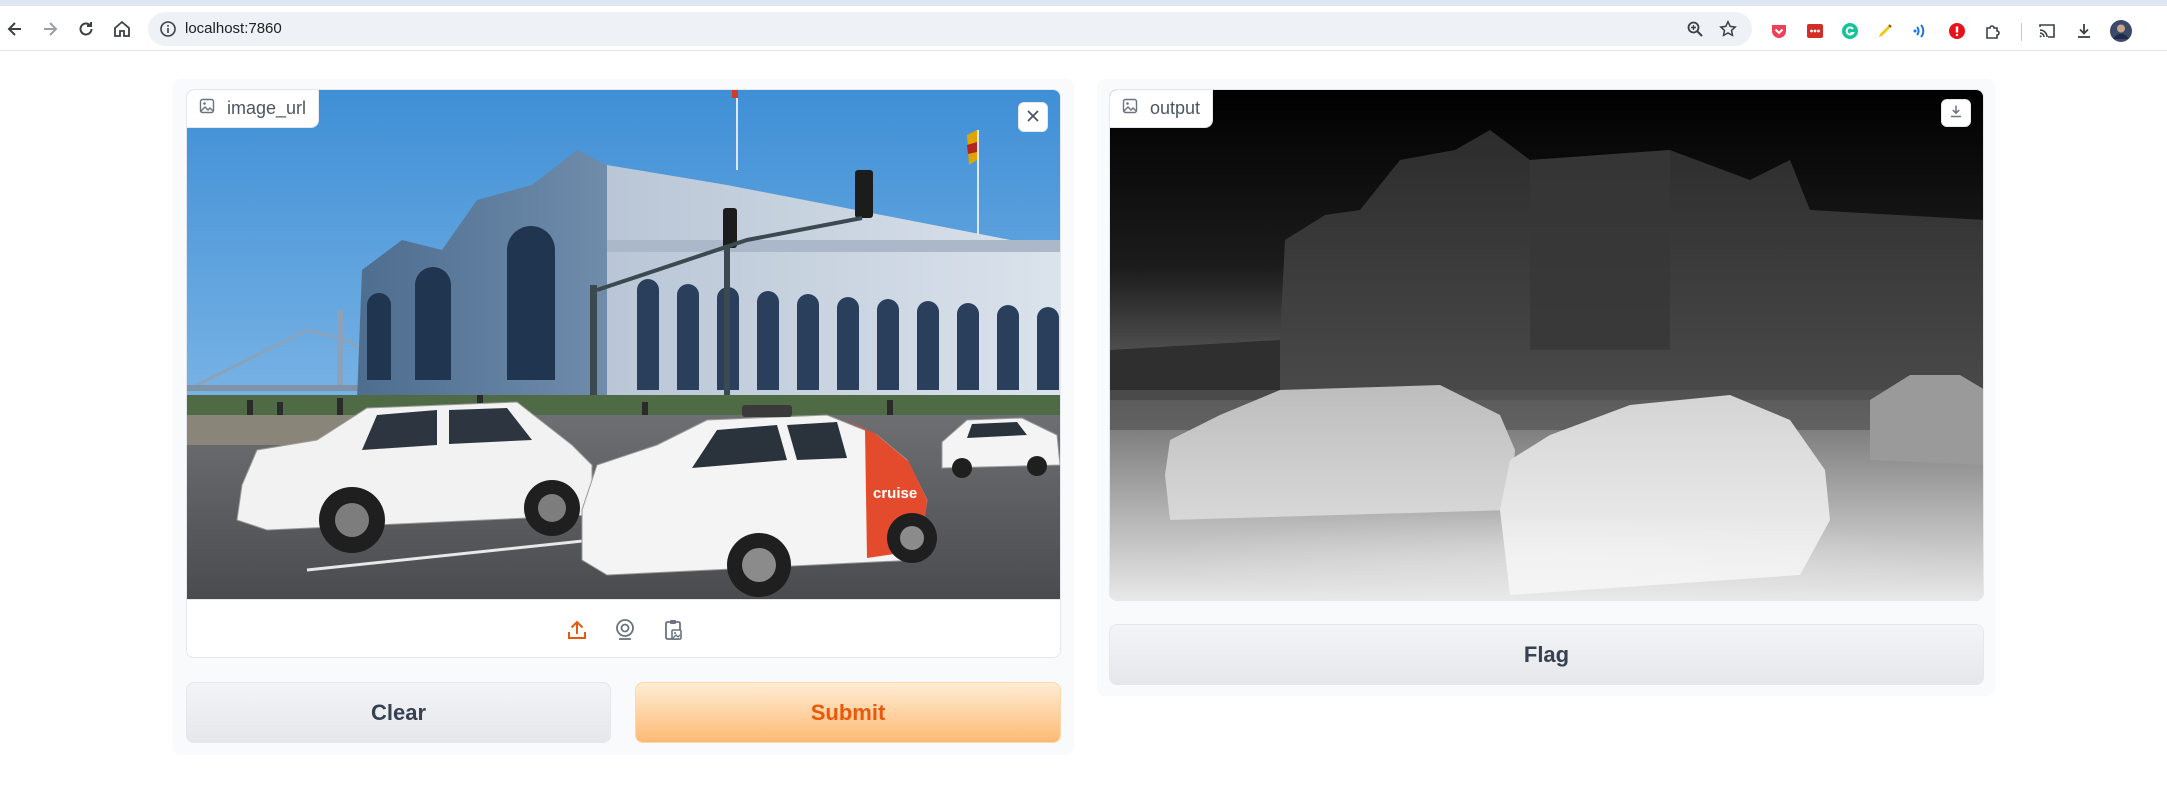  I want to click on image-output-label-text: output, so click(1175, 108).